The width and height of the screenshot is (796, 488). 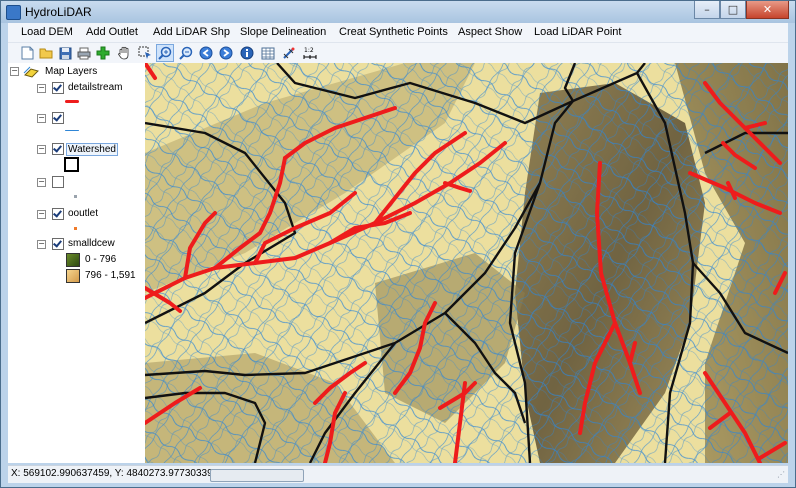 What do you see at coordinates (91, 243) in the screenshot?
I see `layer-name: smalldcew` at bounding box center [91, 243].